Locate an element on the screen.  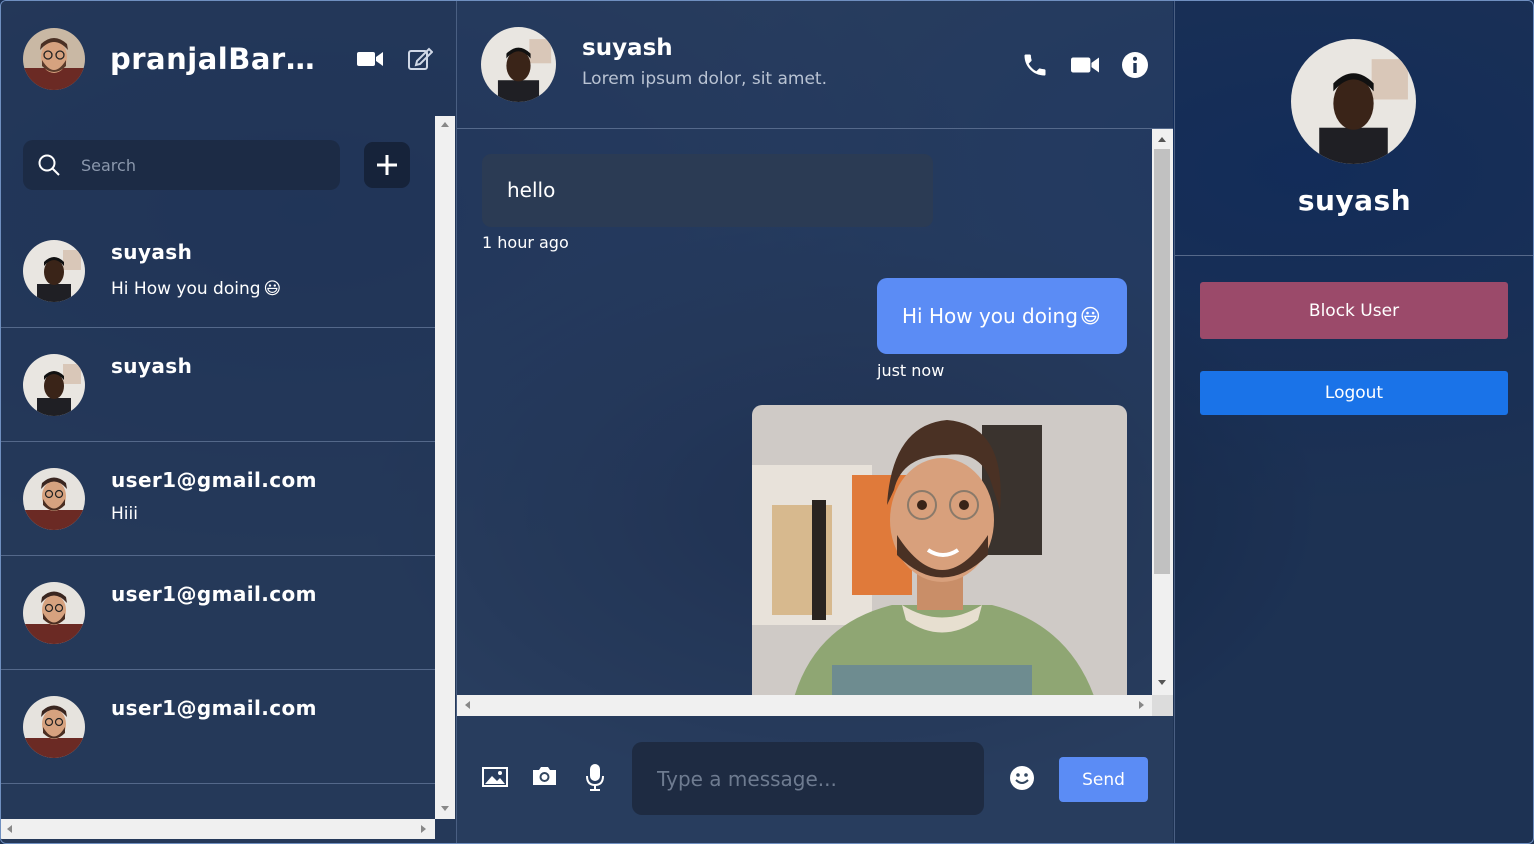
message-text: hello is located at coordinates (531, 190).